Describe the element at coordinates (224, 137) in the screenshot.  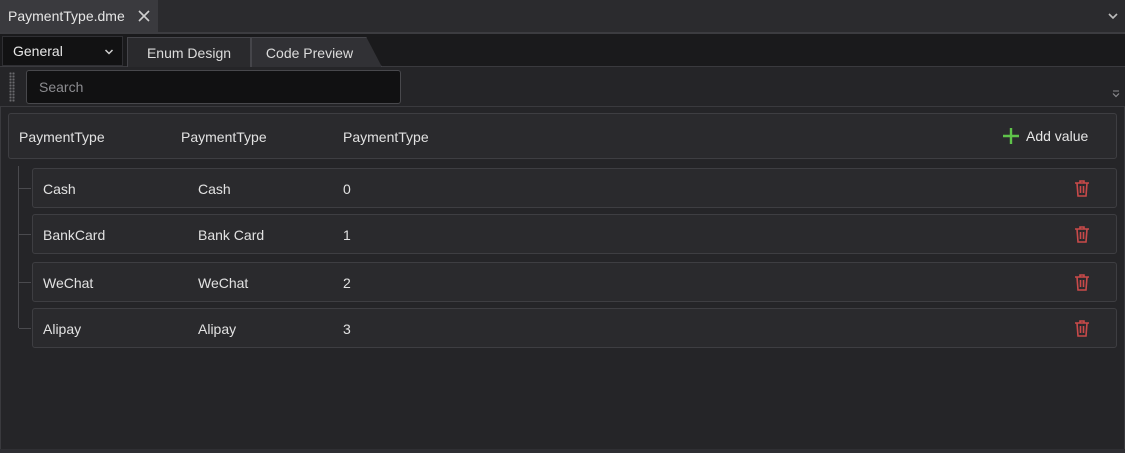
I see `column-header-display: PaymentType` at that location.